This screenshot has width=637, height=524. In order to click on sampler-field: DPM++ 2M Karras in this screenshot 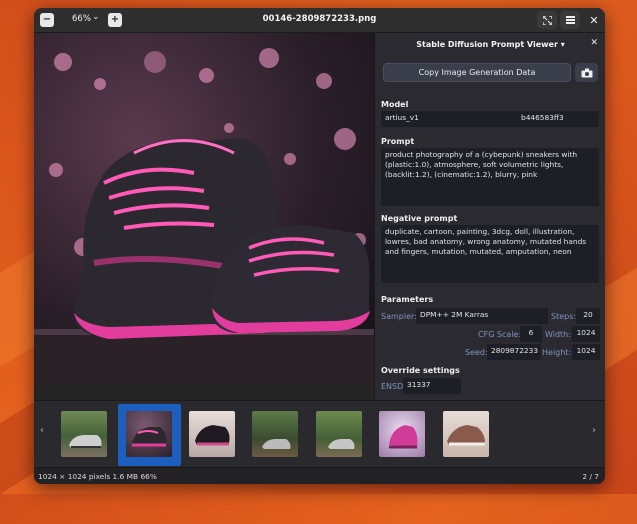, I will do `click(482, 316)`.